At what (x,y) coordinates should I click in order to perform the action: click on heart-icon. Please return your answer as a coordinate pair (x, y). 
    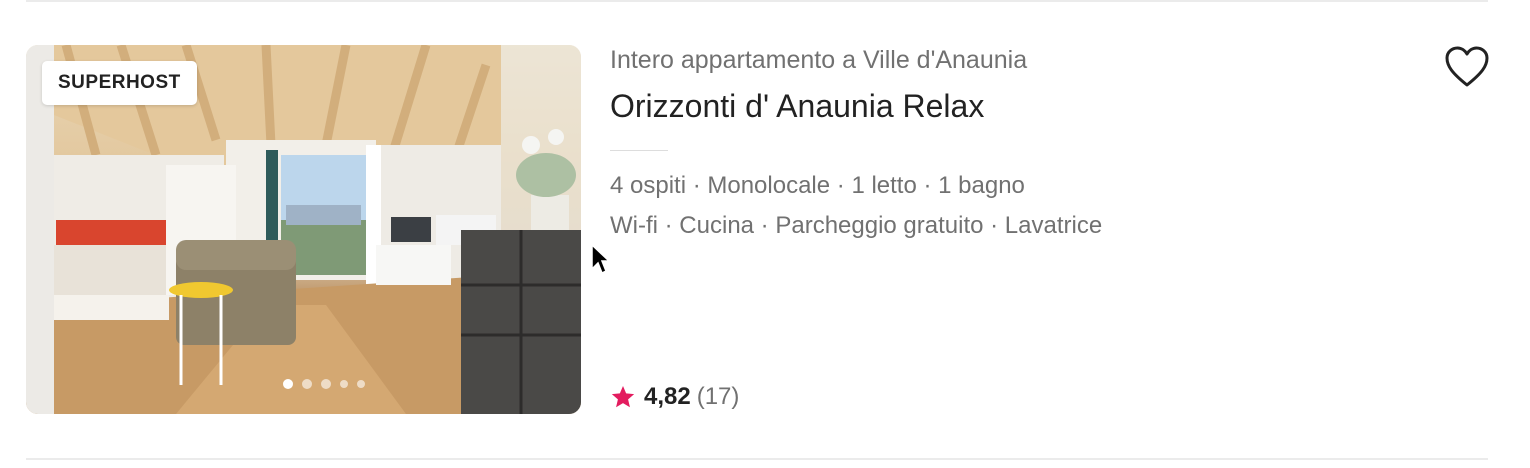
    Looking at the image, I should click on (1467, 66).